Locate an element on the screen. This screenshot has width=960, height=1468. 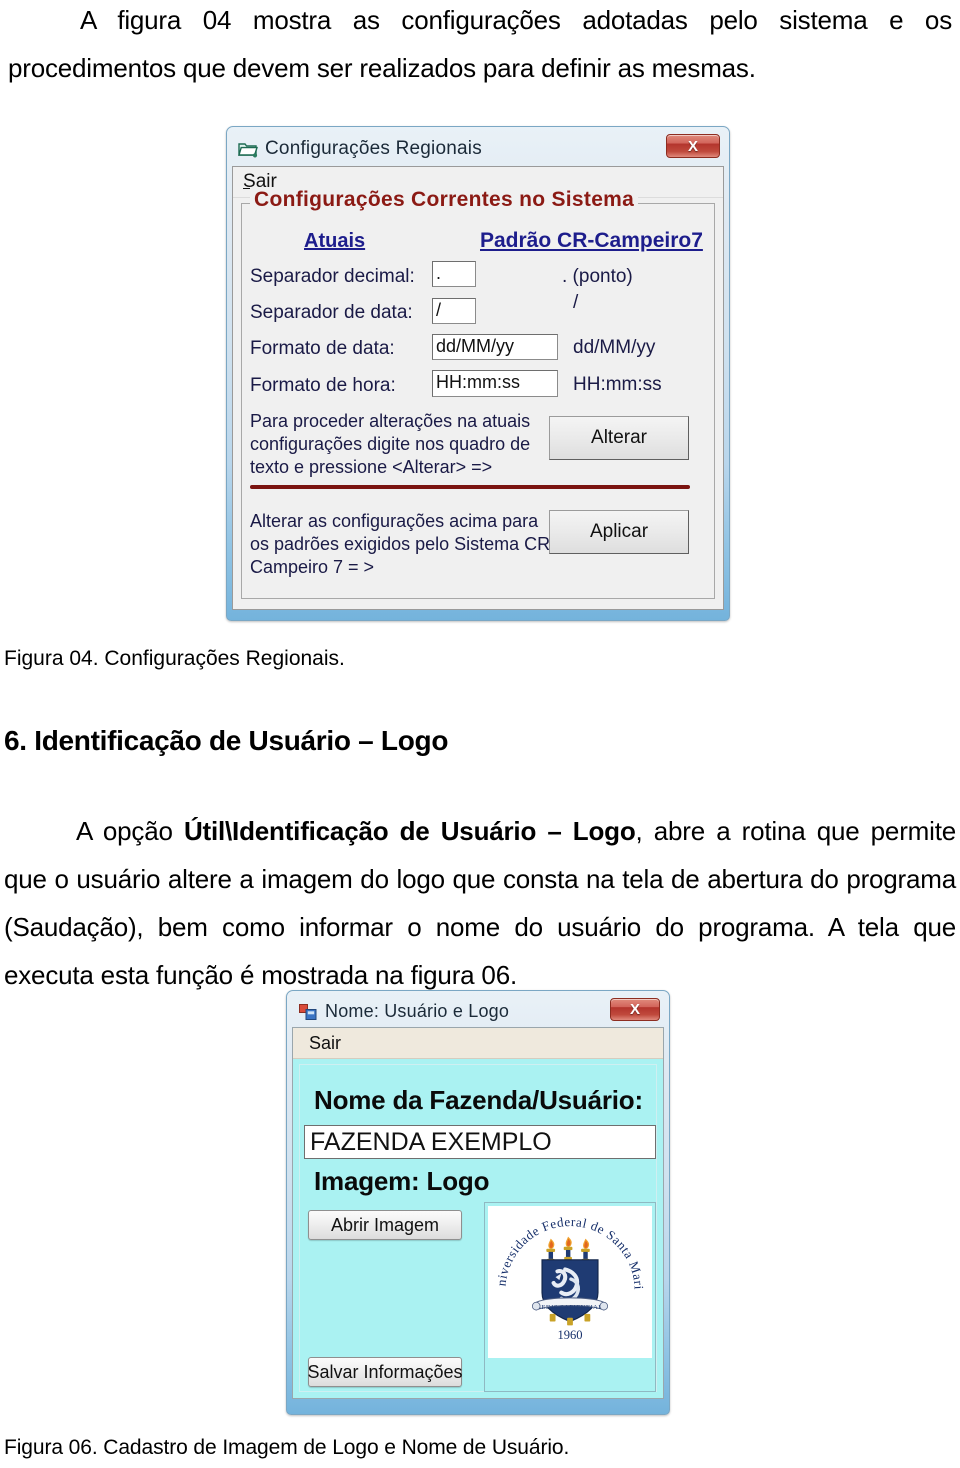
salvar-informacoes-button: Salvar Informações is located at coordinates (385, 1372).